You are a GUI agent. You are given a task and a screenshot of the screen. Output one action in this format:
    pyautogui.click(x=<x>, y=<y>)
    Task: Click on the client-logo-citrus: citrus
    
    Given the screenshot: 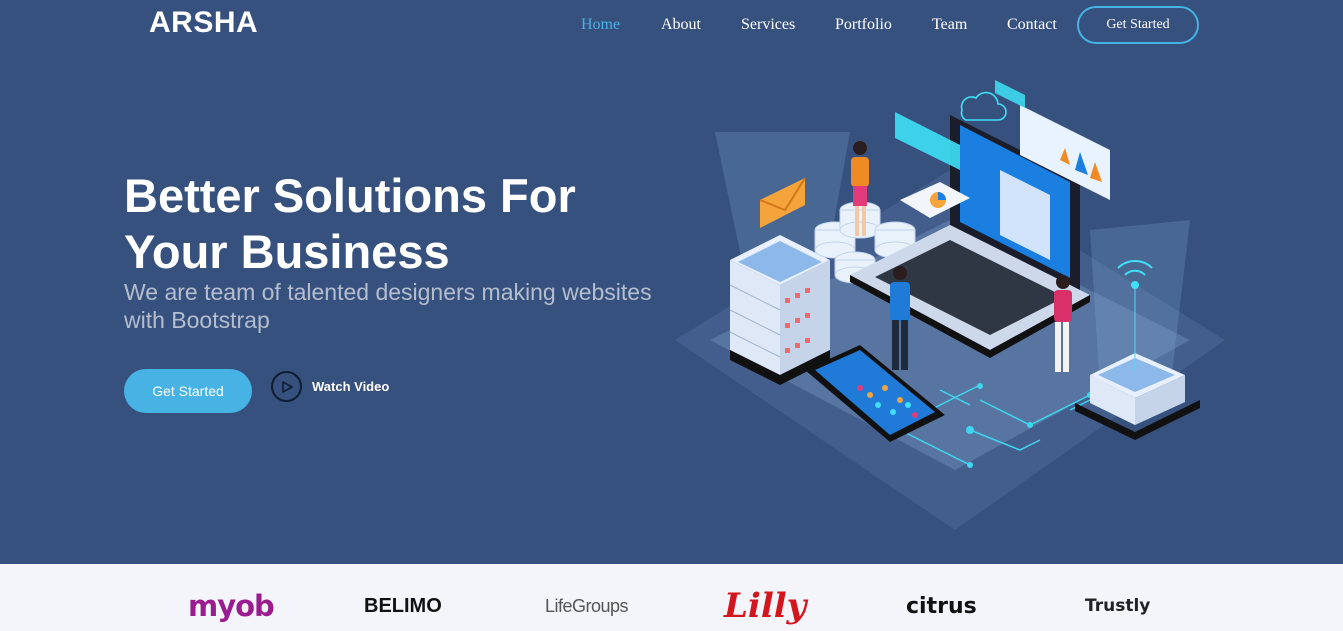 What is the action you would take?
    pyautogui.click(x=941, y=606)
    